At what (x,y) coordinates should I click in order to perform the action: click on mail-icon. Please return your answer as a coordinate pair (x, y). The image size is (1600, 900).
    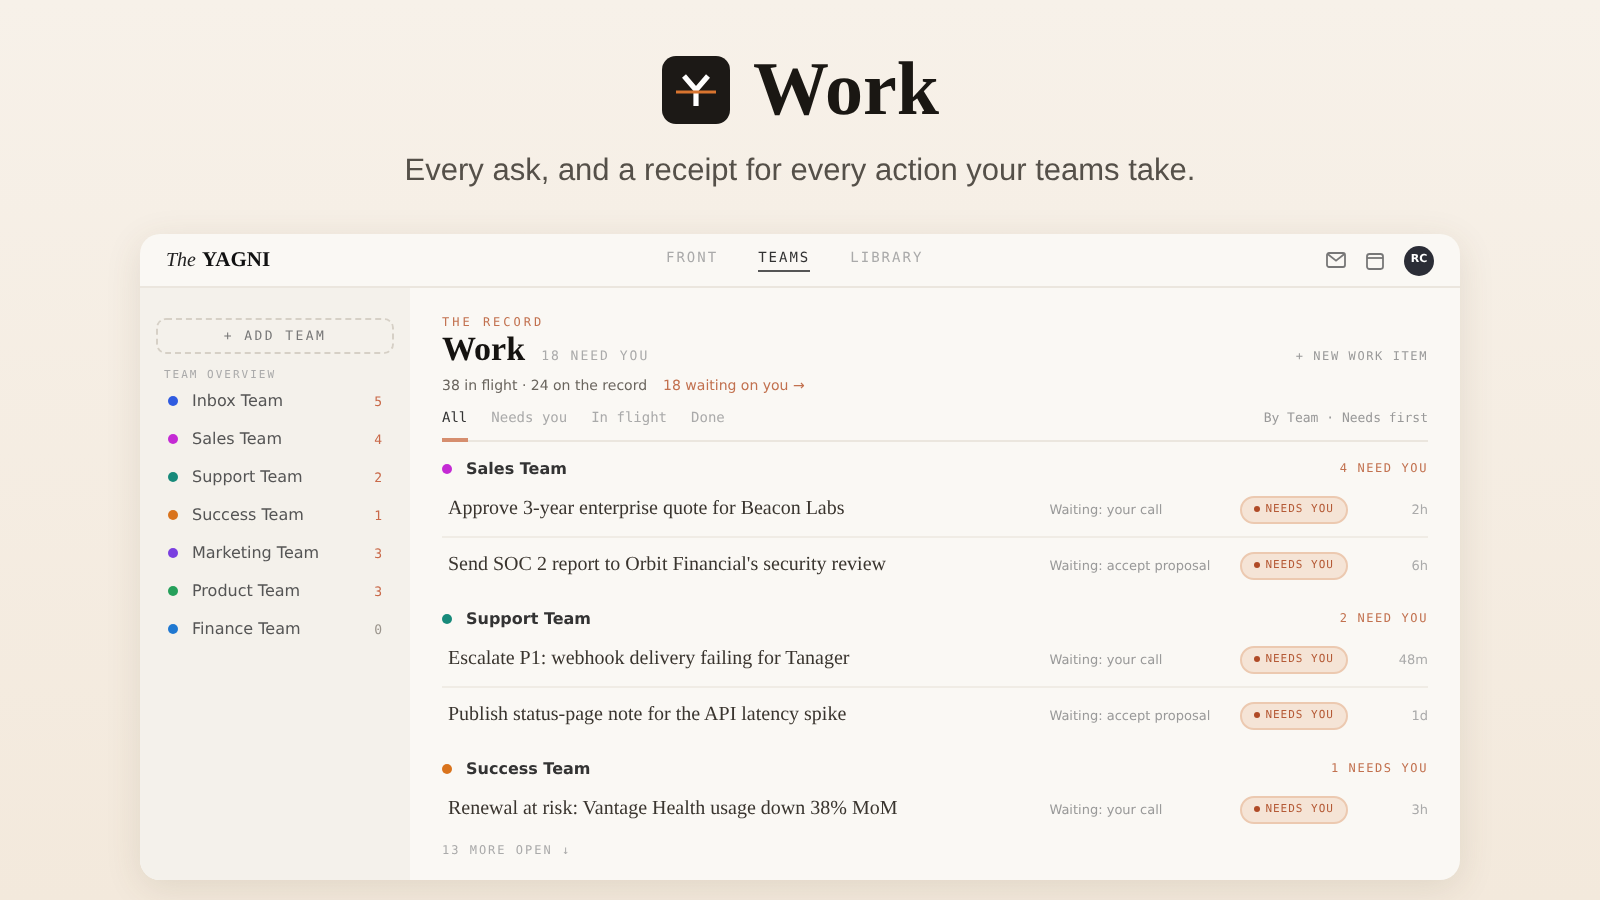
    Looking at the image, I should click on (1336, 260).